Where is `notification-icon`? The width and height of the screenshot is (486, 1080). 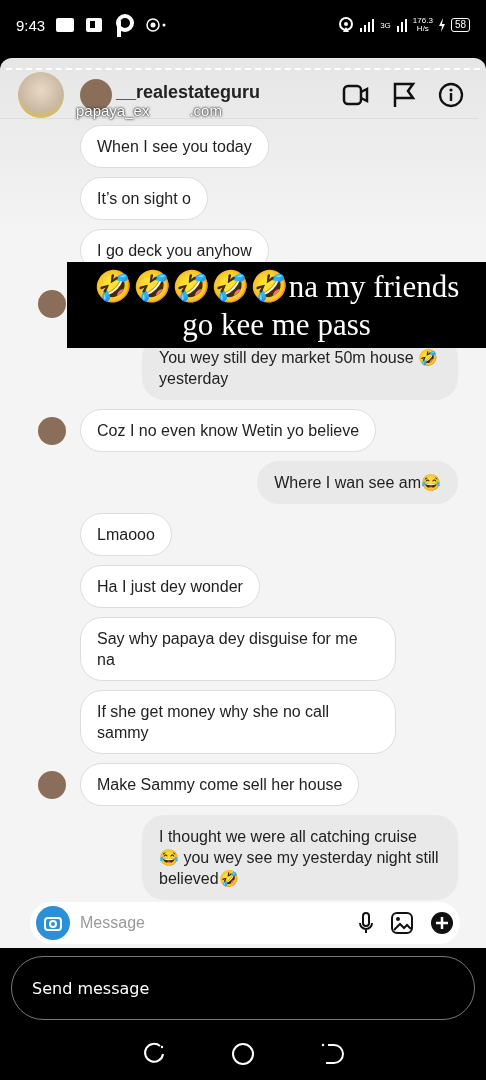
notification-icon is located at coordinates (156, 25).